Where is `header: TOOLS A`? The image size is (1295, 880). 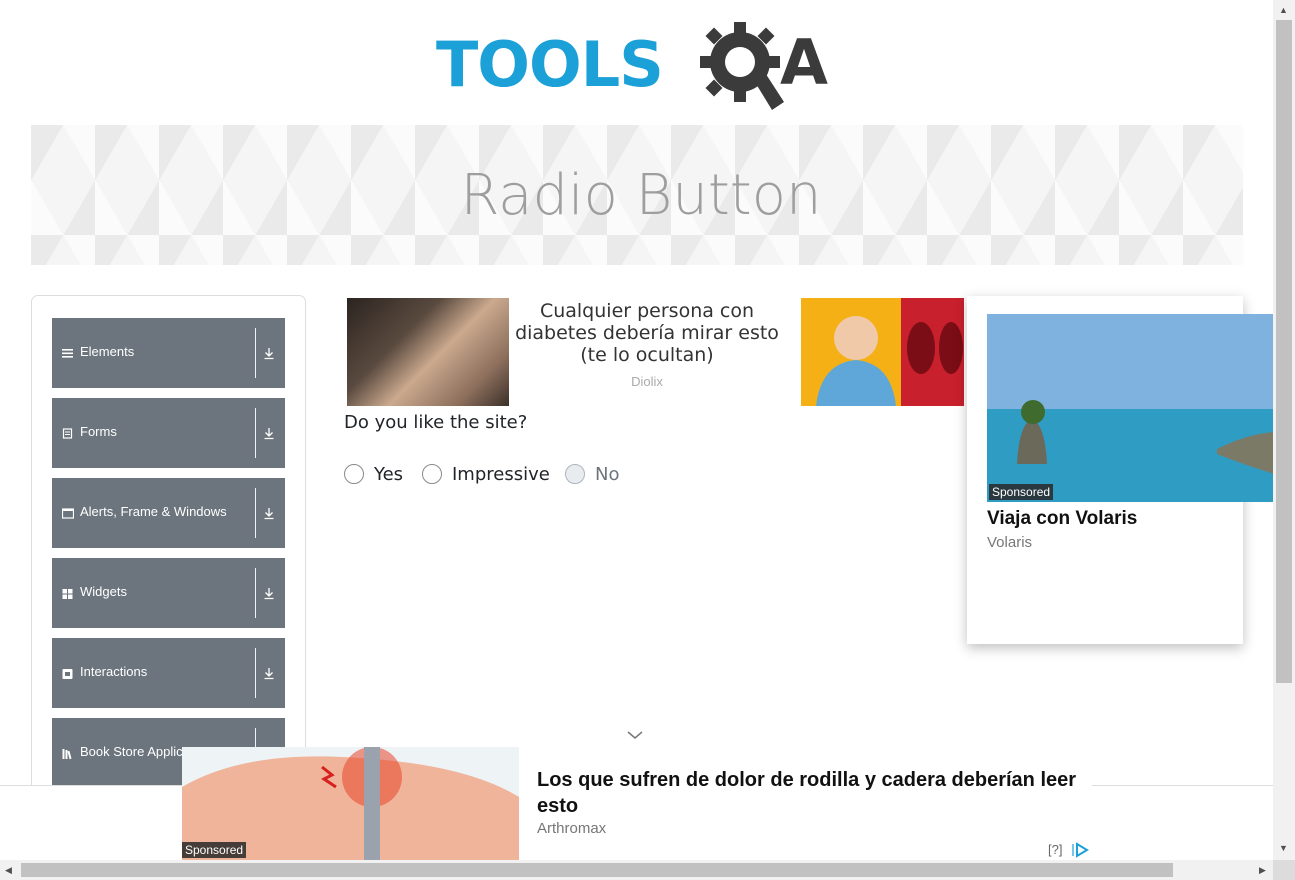
header: TOOLS A is located at coordinates (636, 62).